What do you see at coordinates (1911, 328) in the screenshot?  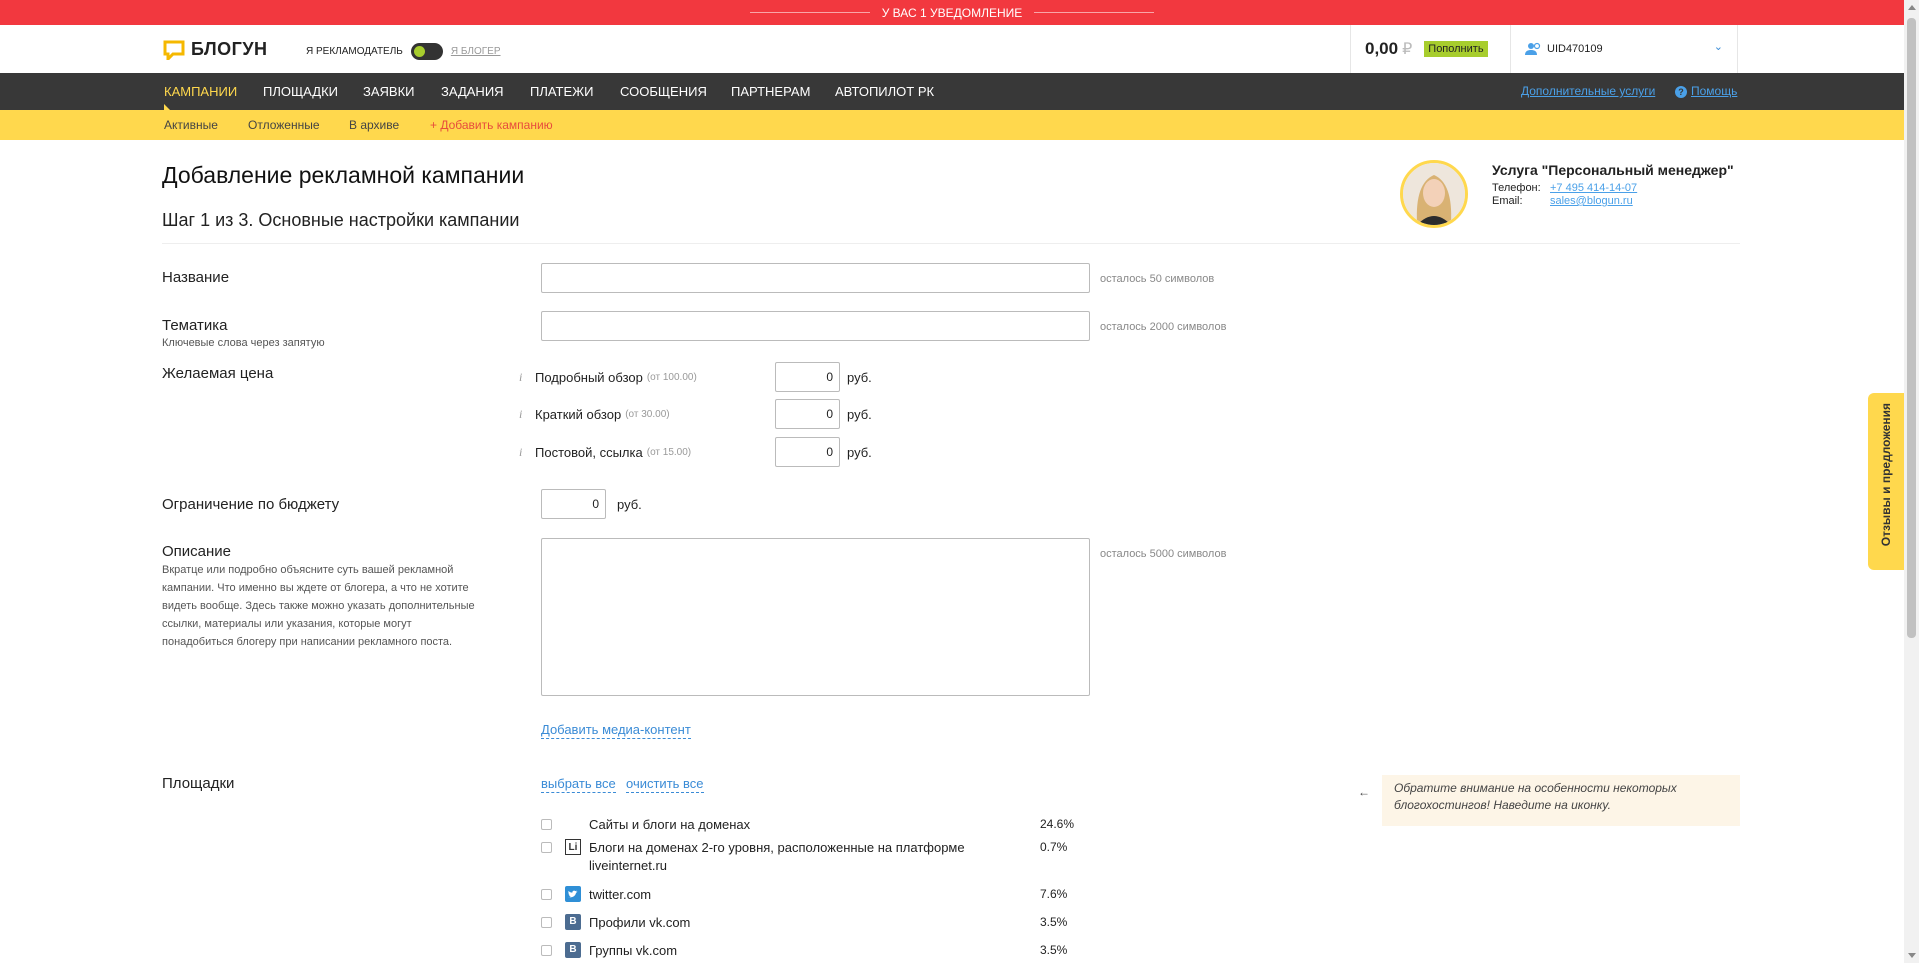 I see `scroll-thumb` at bounding box center [1911, 328].